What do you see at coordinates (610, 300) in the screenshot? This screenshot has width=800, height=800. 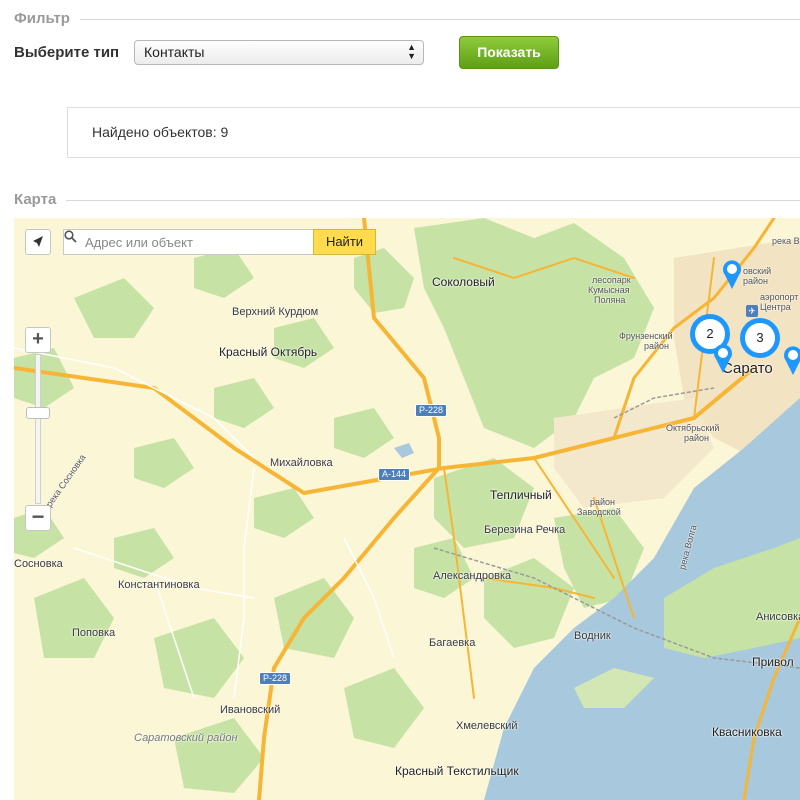 I see `label-polyana: Поляна` at bounding box center [610, 300].